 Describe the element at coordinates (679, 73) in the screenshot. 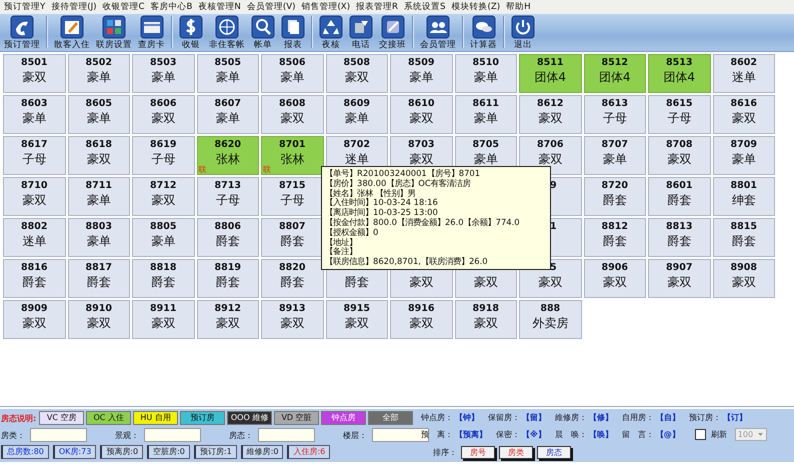

I see `room-tile: 8513 团体4` at that location.